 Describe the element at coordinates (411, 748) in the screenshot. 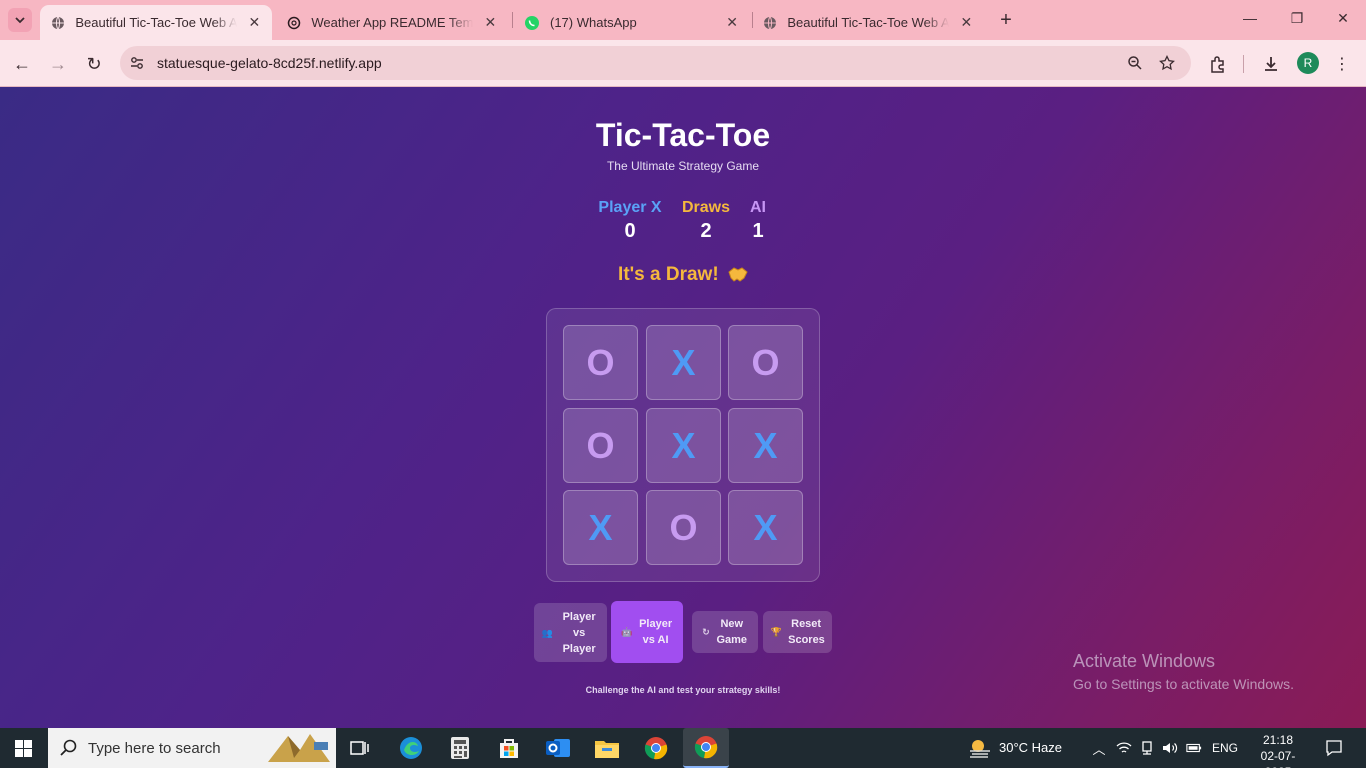

I see `edge-icon` at that location.